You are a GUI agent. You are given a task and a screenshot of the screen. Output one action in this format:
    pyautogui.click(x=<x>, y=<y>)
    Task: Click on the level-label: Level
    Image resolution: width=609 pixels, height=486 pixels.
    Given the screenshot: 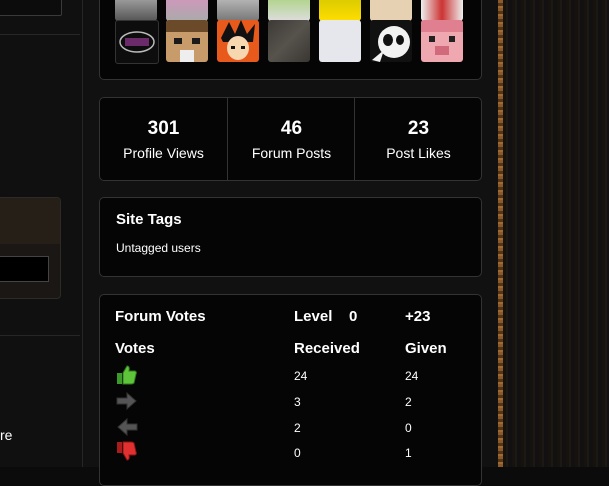 What is the action you would take?
    pyautogui.click(x=313, y=316)
    